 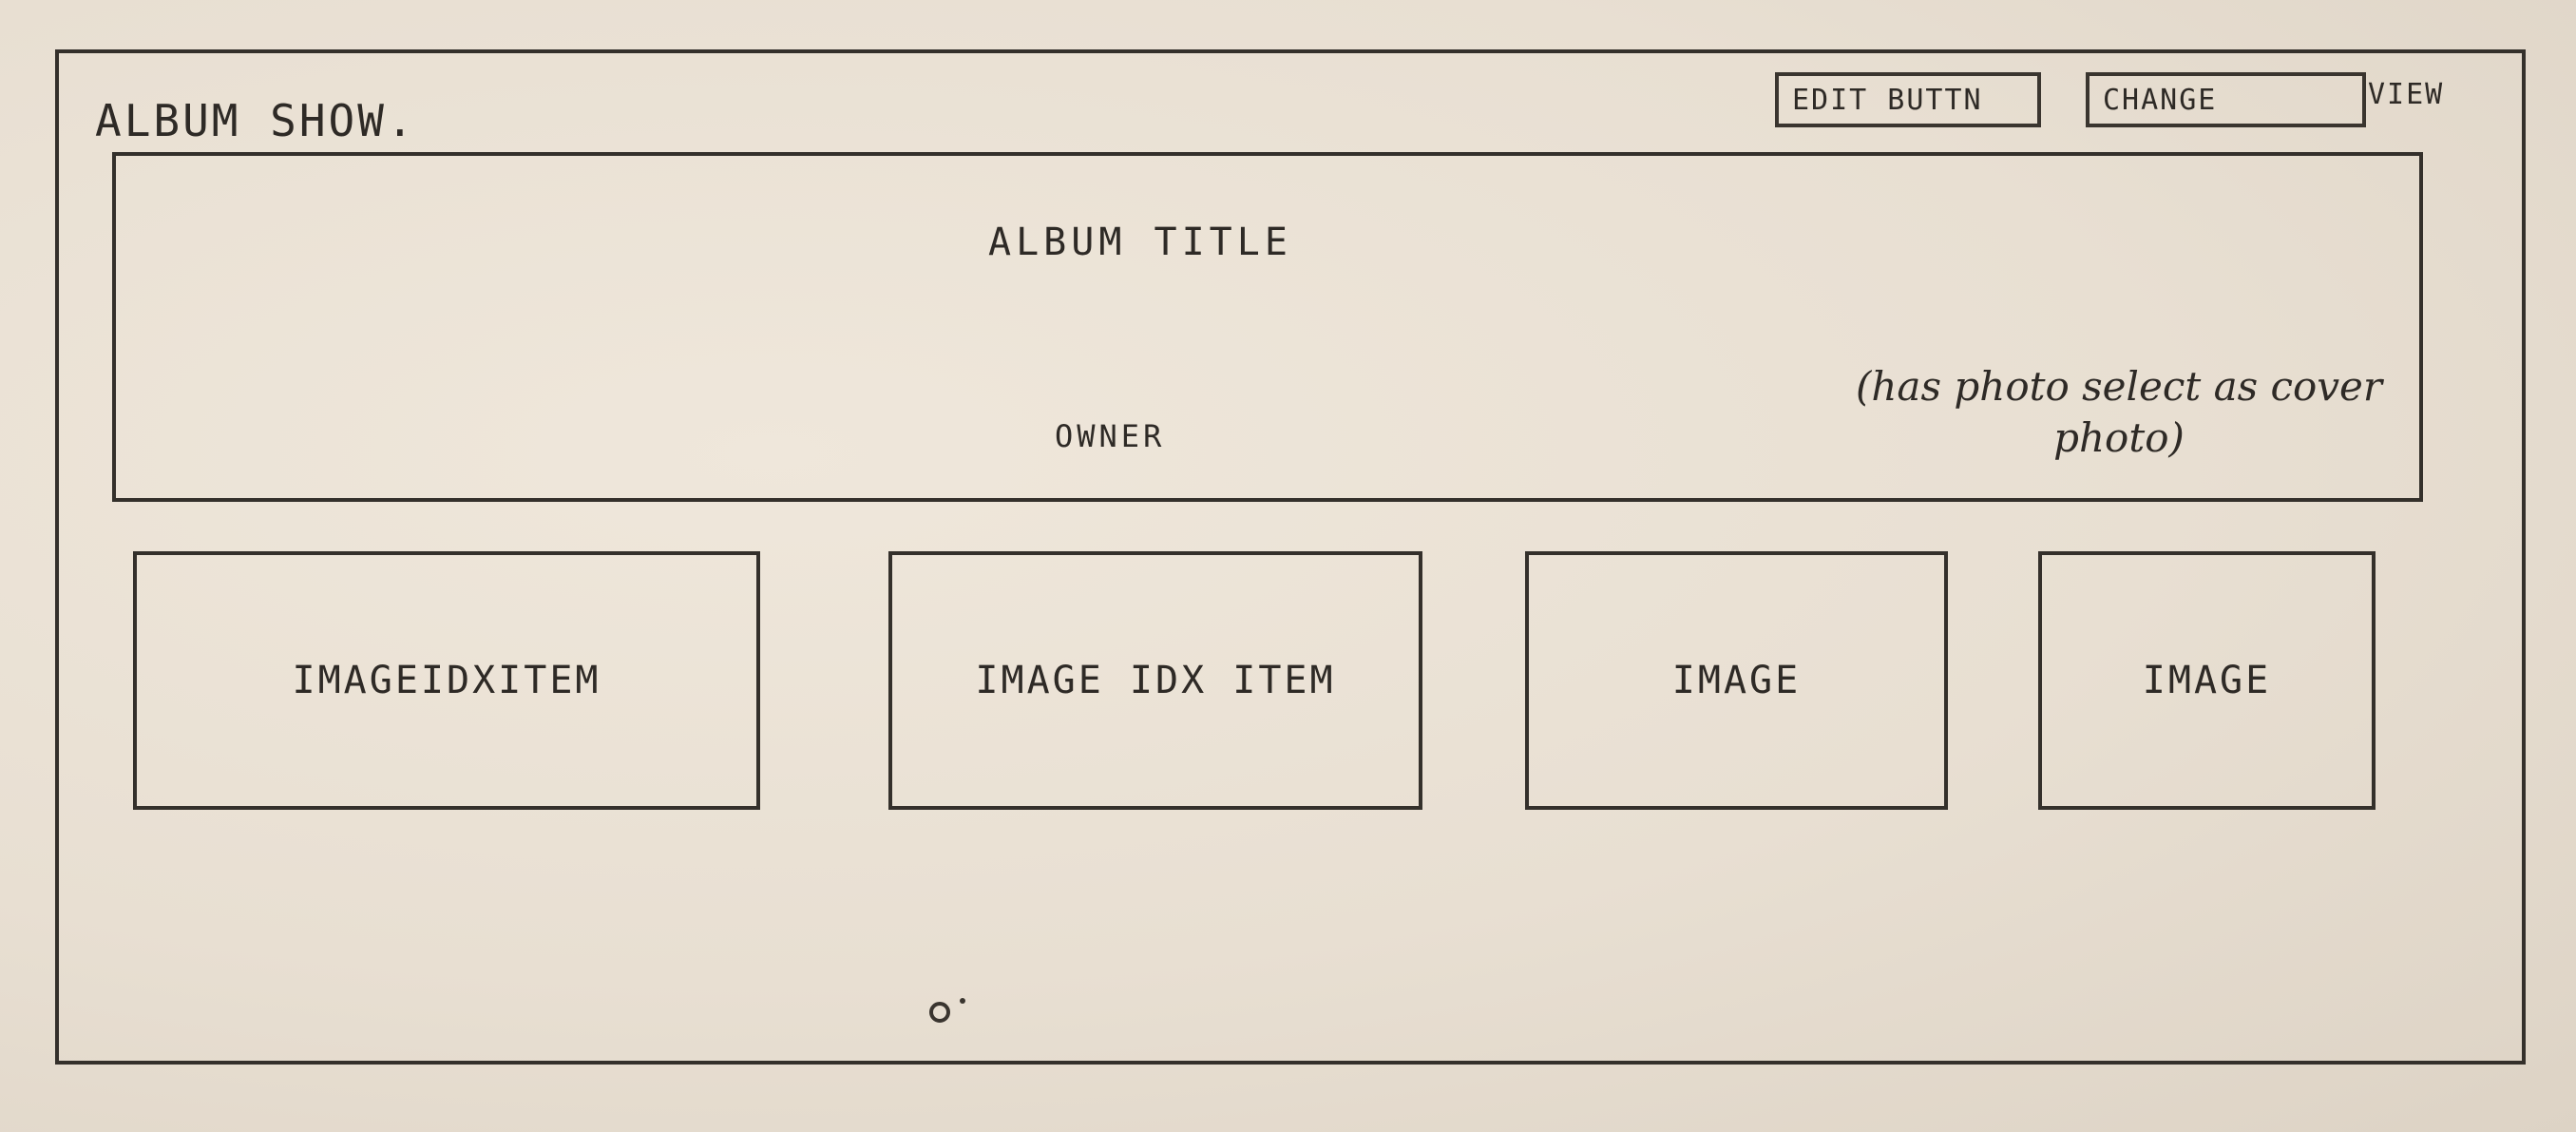 What do you see at coordinates (2226, 99) in the screenshot?
I see `change-view-button: CHANGE` at bounding box center [2226, 99].